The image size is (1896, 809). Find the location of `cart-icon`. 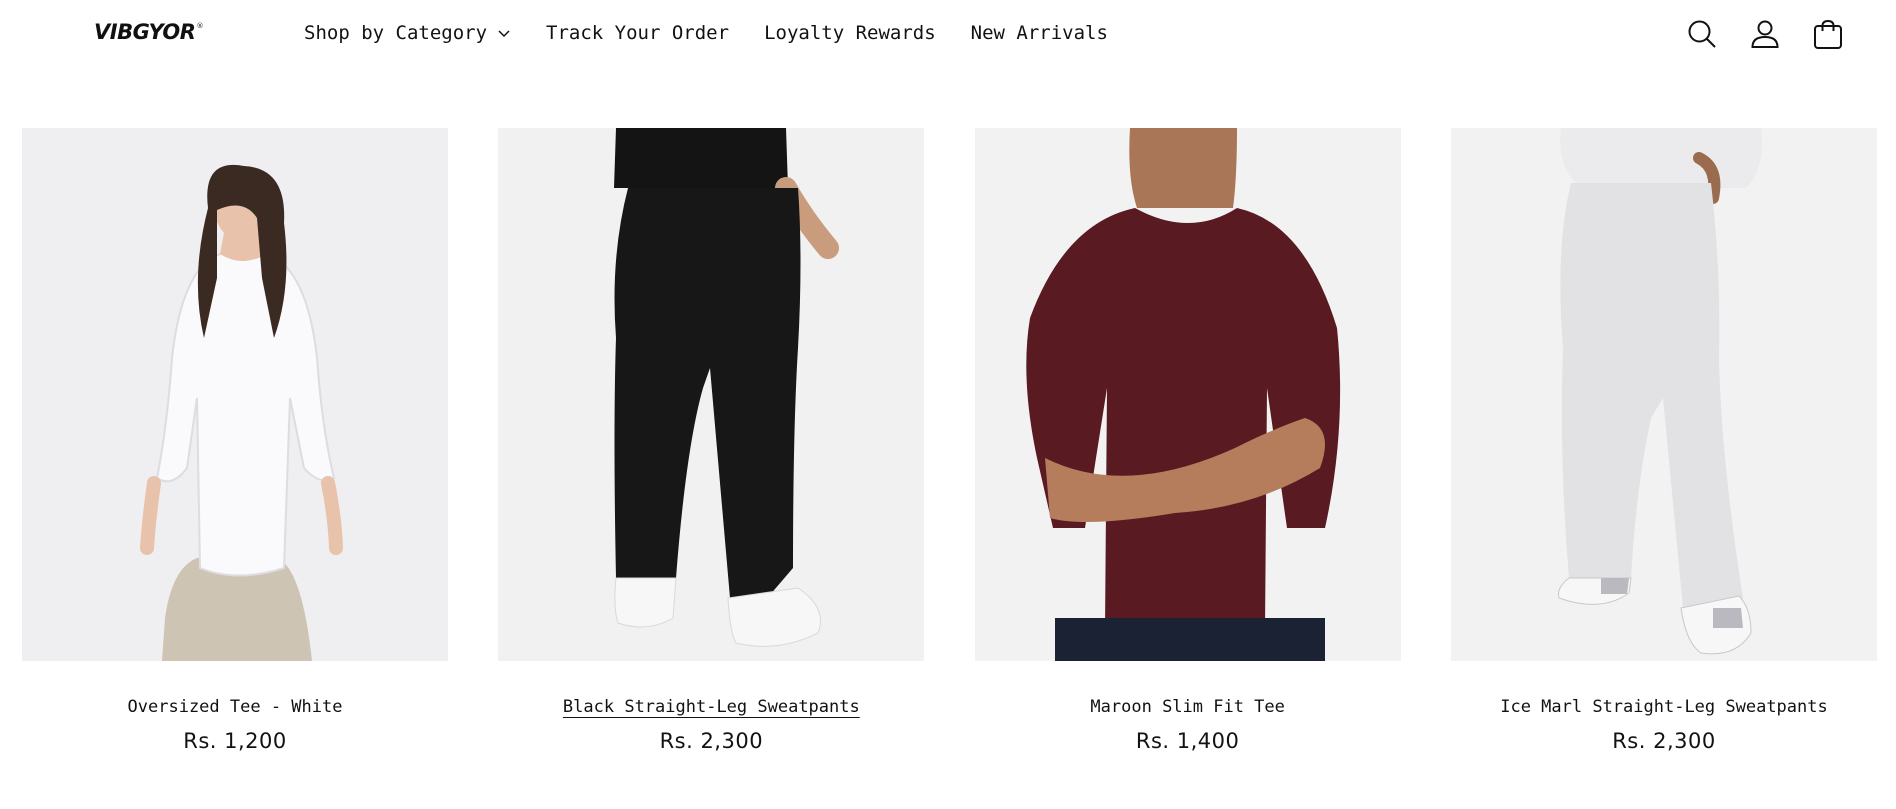

cart-icon is located at coordinates (1828, 34).